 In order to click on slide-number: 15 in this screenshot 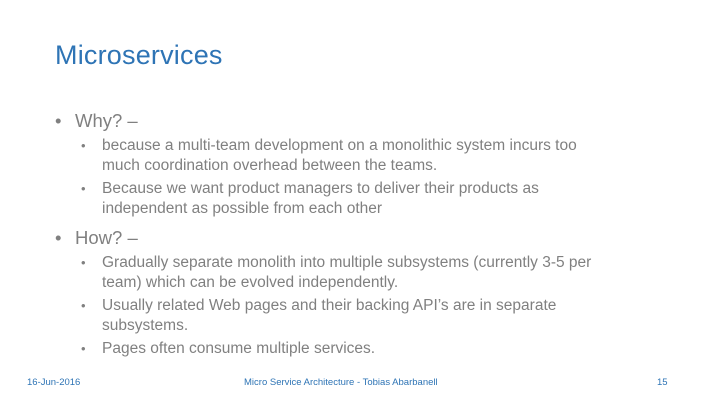, I will do `click(662, 382)`.